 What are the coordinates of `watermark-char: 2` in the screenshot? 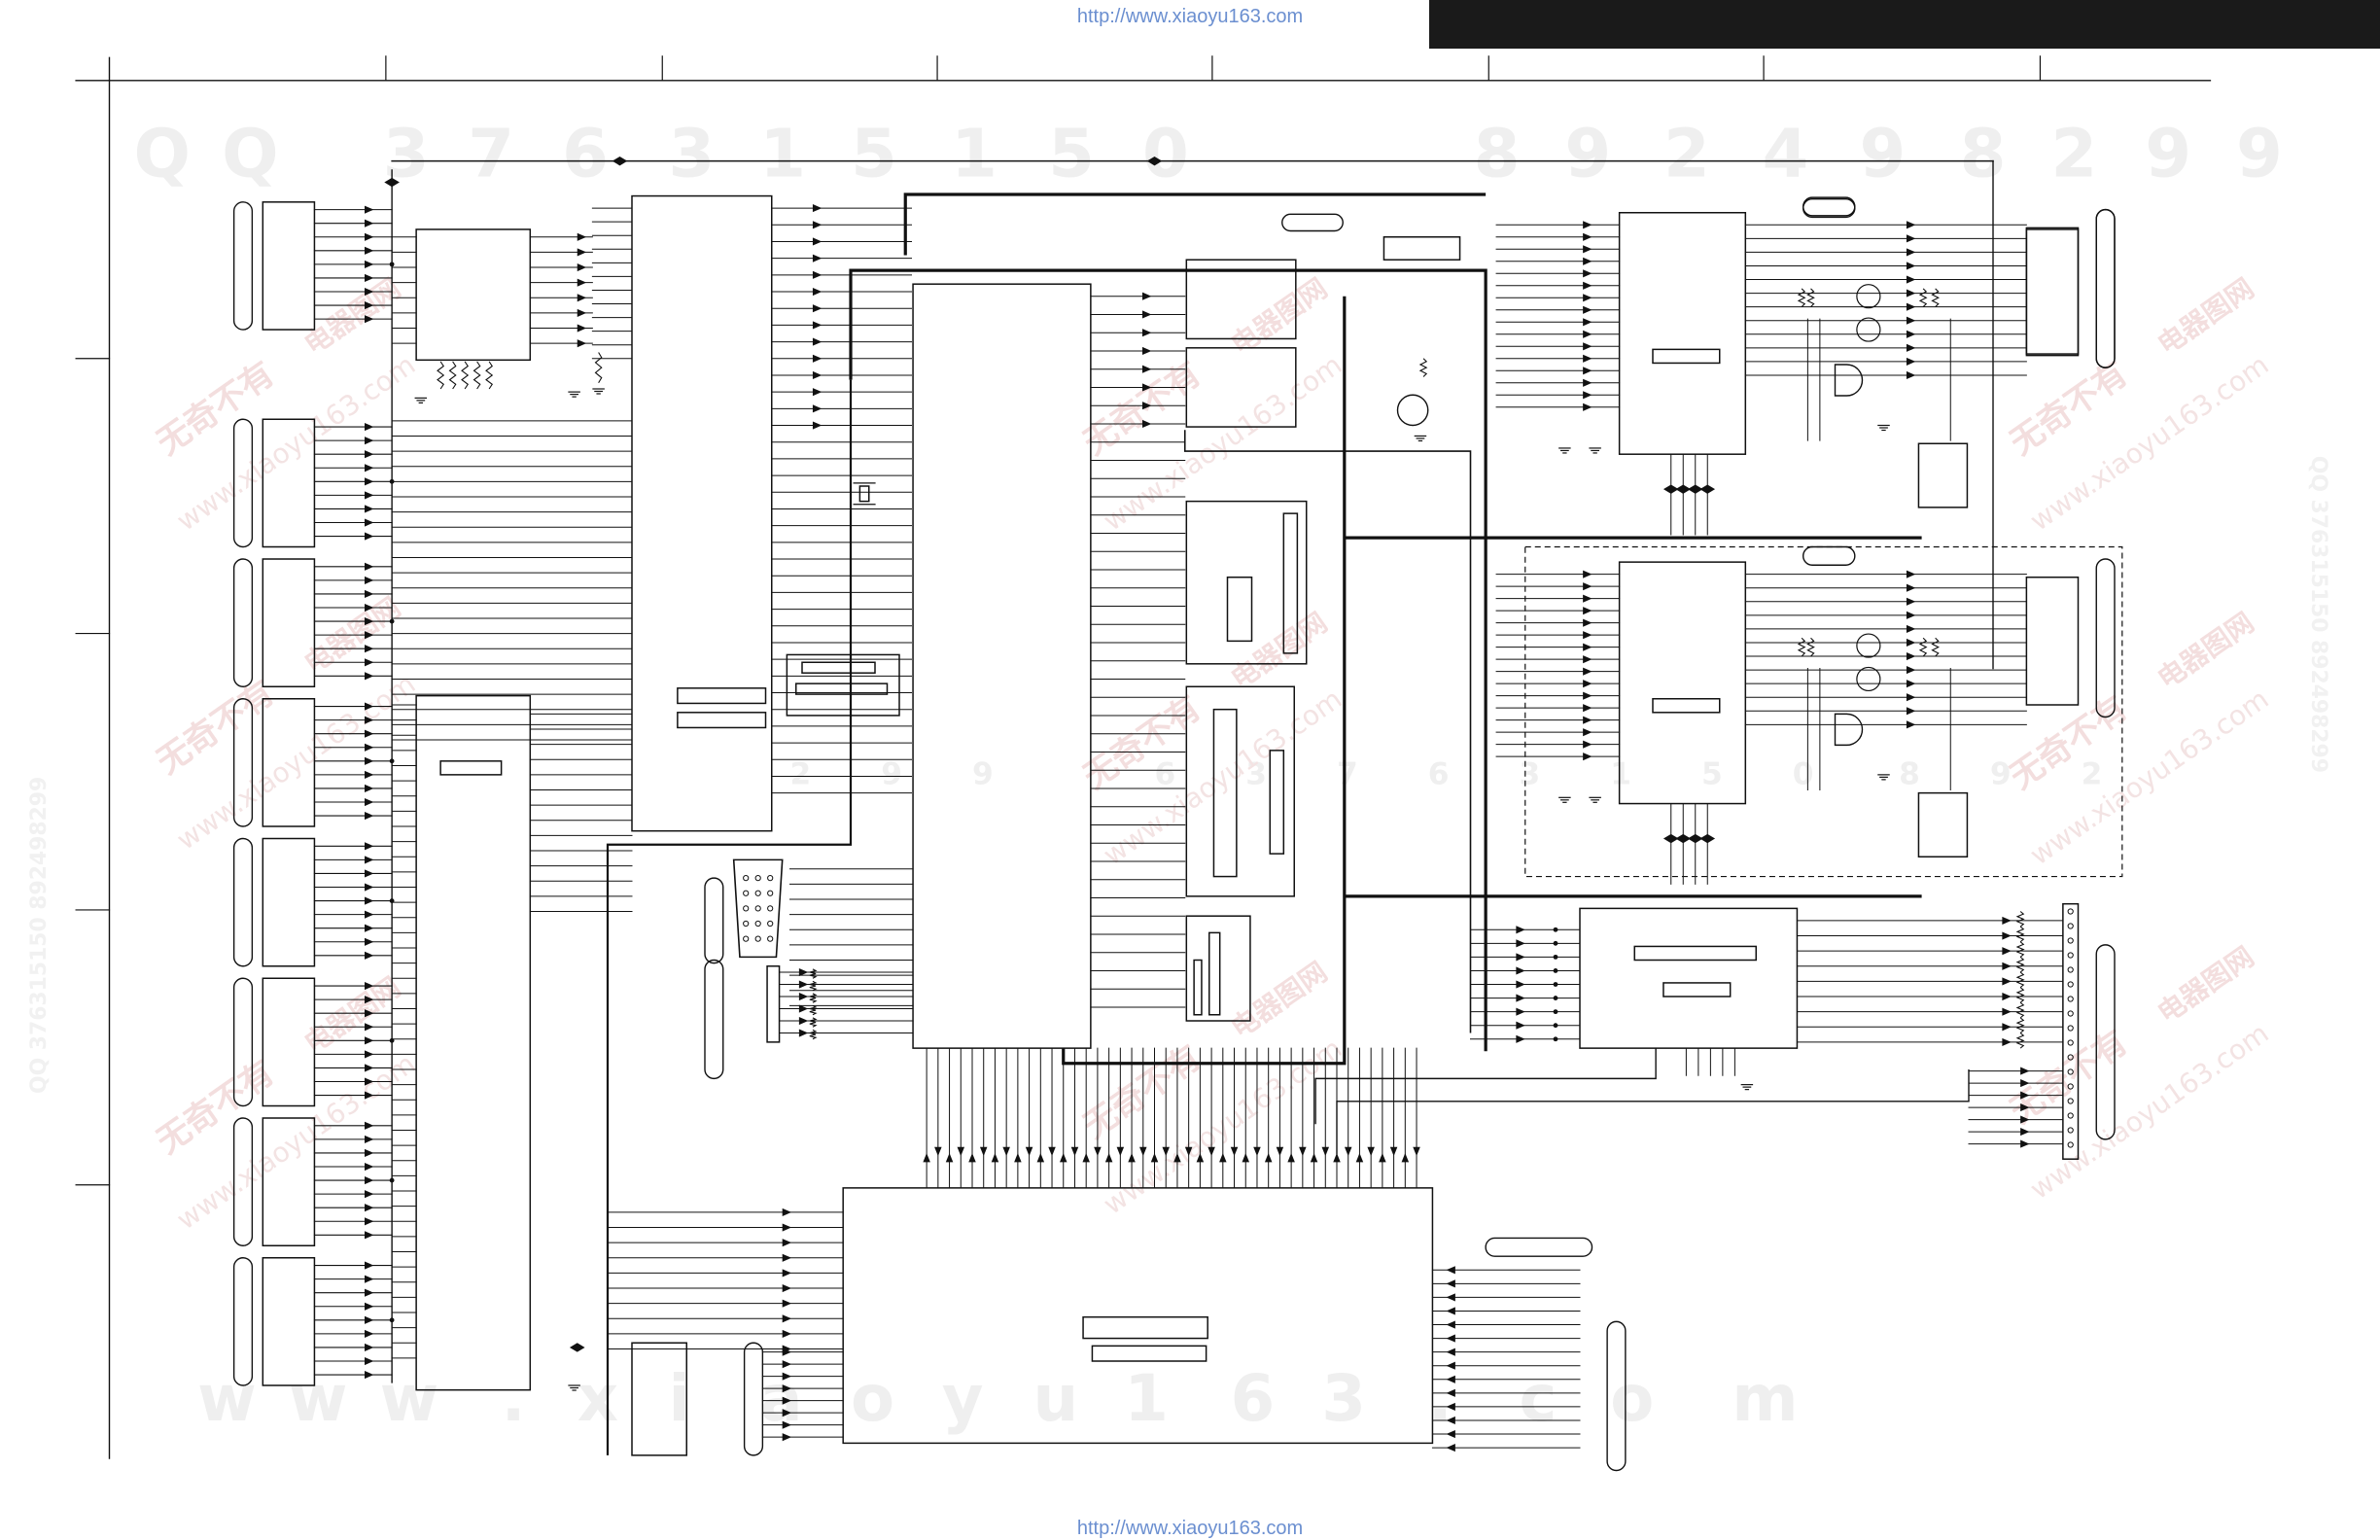 It's located at (2092, 773).